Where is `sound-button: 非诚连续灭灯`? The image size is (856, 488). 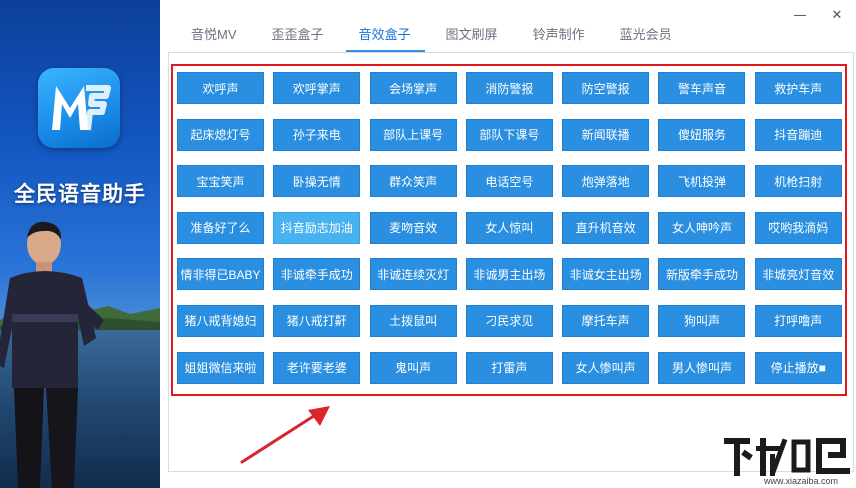
sound-button: 非诚连续灭灯 is located at coordinates (413, 274).